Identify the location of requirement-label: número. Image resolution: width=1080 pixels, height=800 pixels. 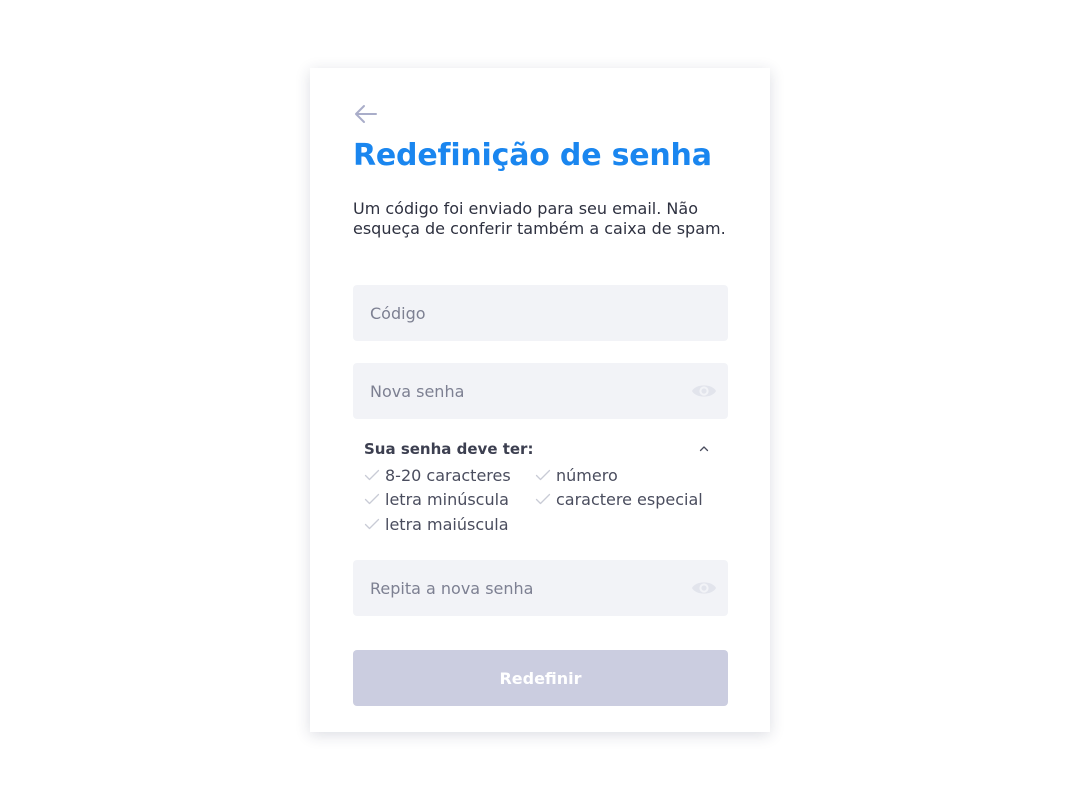
(587, 475).